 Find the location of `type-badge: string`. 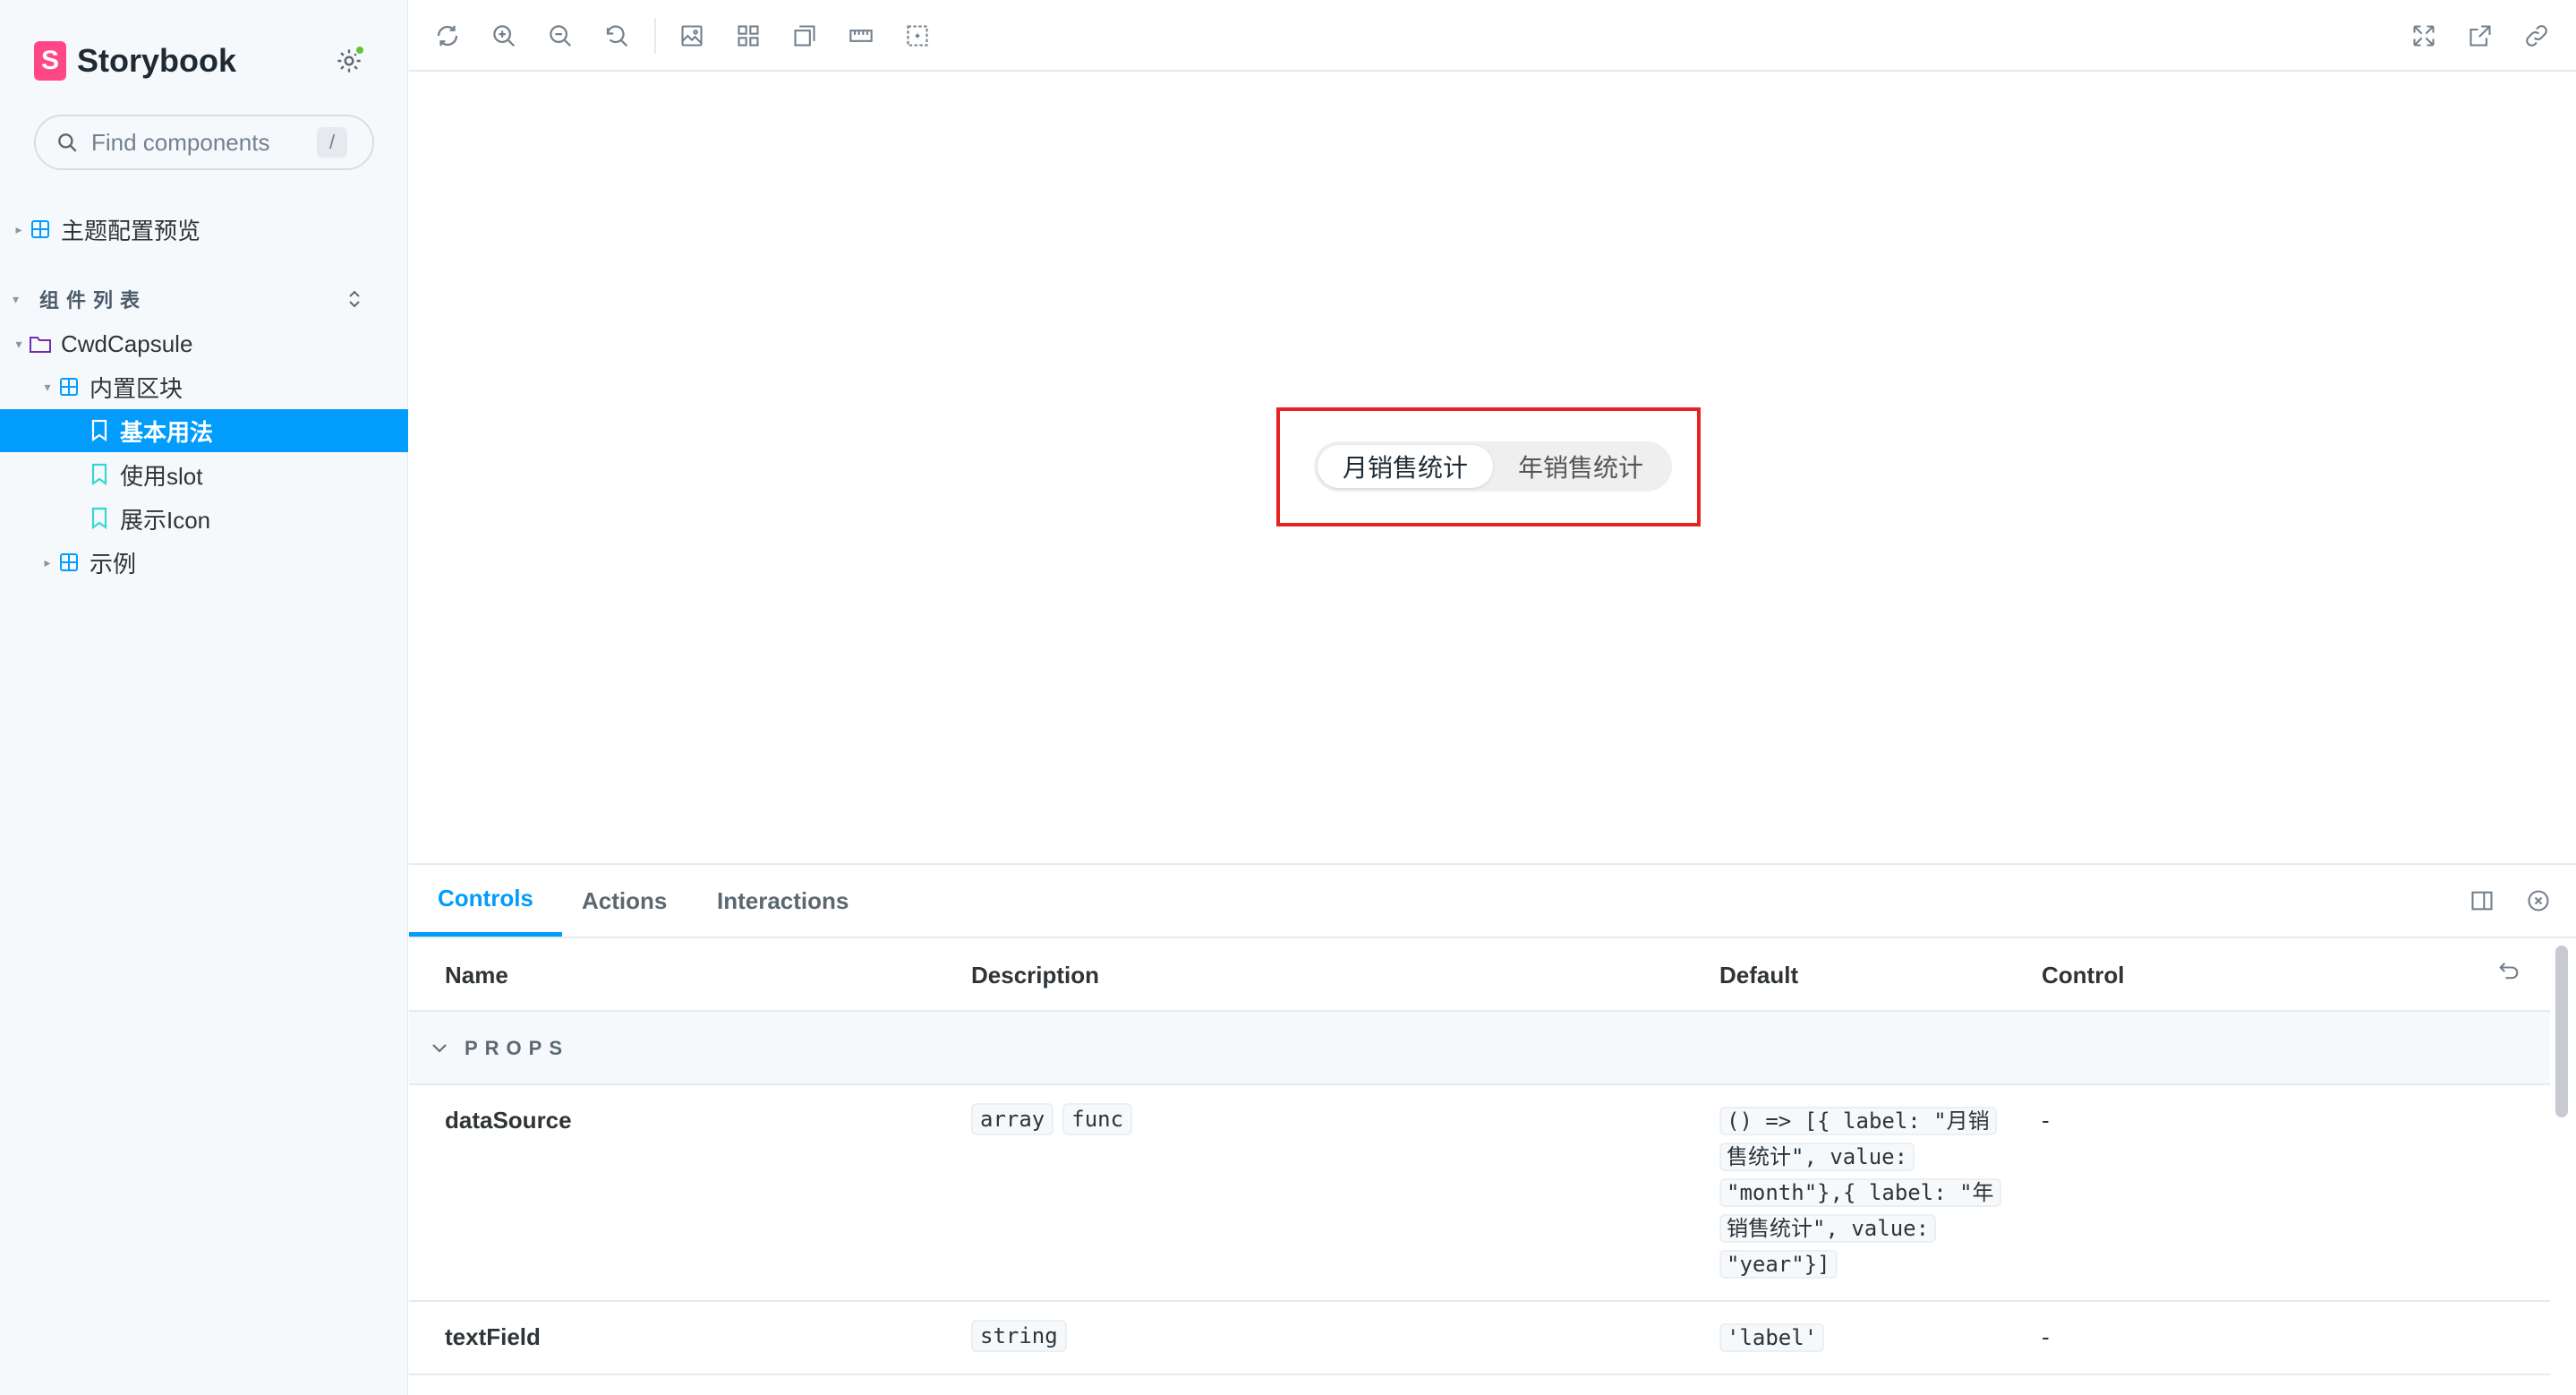

type-badge: string is located at coordinates (1019, 1336).